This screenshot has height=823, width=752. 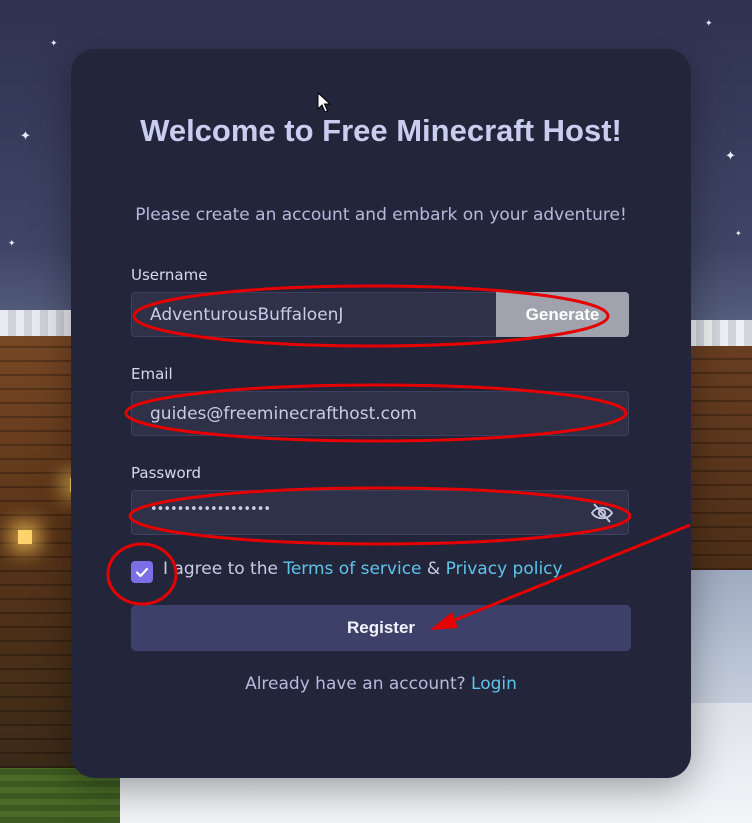 I want to click on login-prompt-text: Already have an account?, so click(x=358, y=684).